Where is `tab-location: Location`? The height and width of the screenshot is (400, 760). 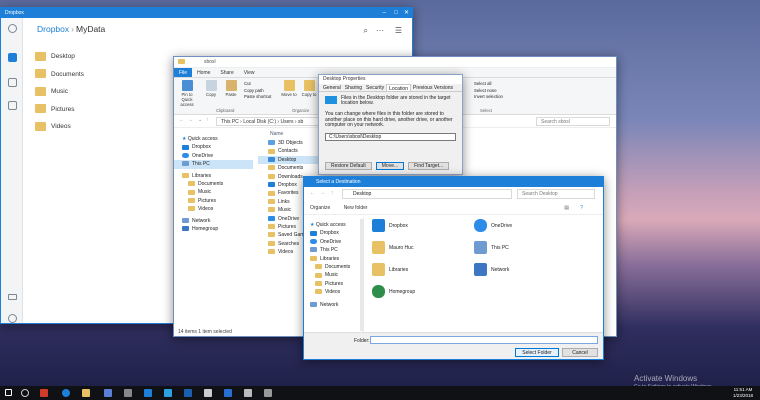
tab-location: Location is located at coordinates (398, 88).